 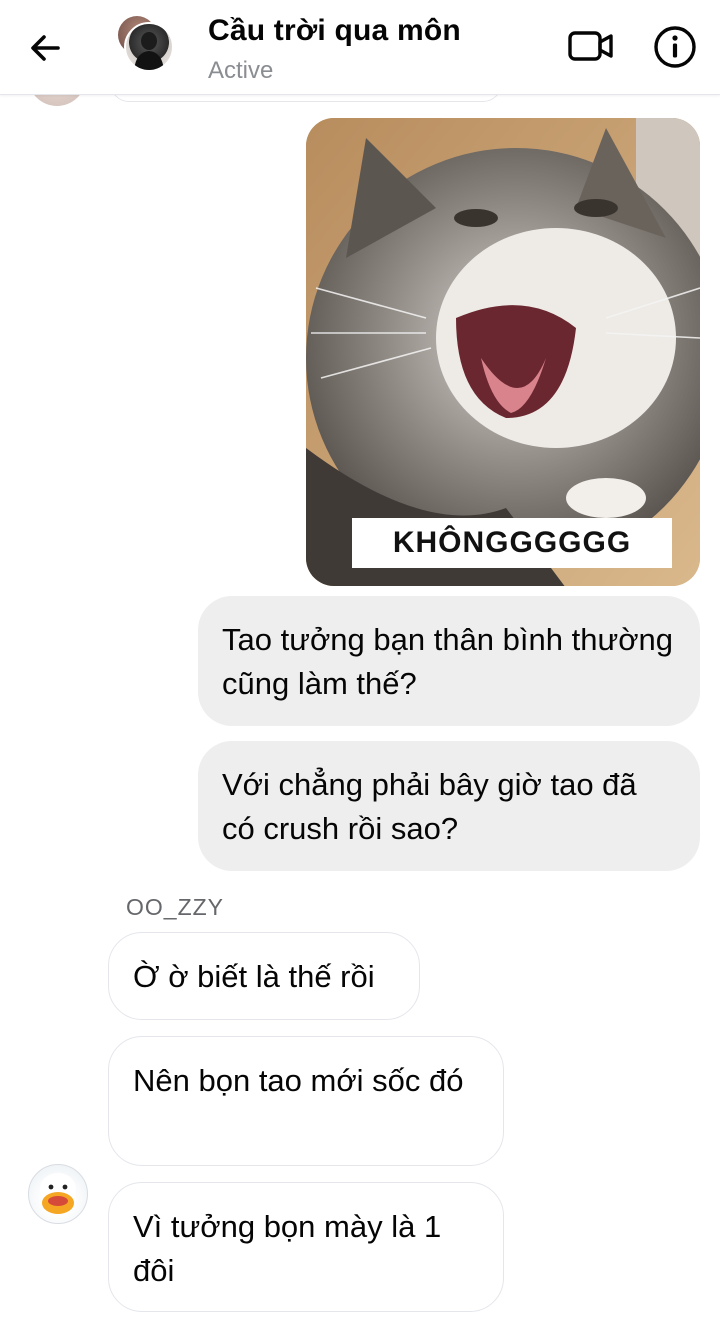 I want to click on info-button, so click(x=675, y=47).